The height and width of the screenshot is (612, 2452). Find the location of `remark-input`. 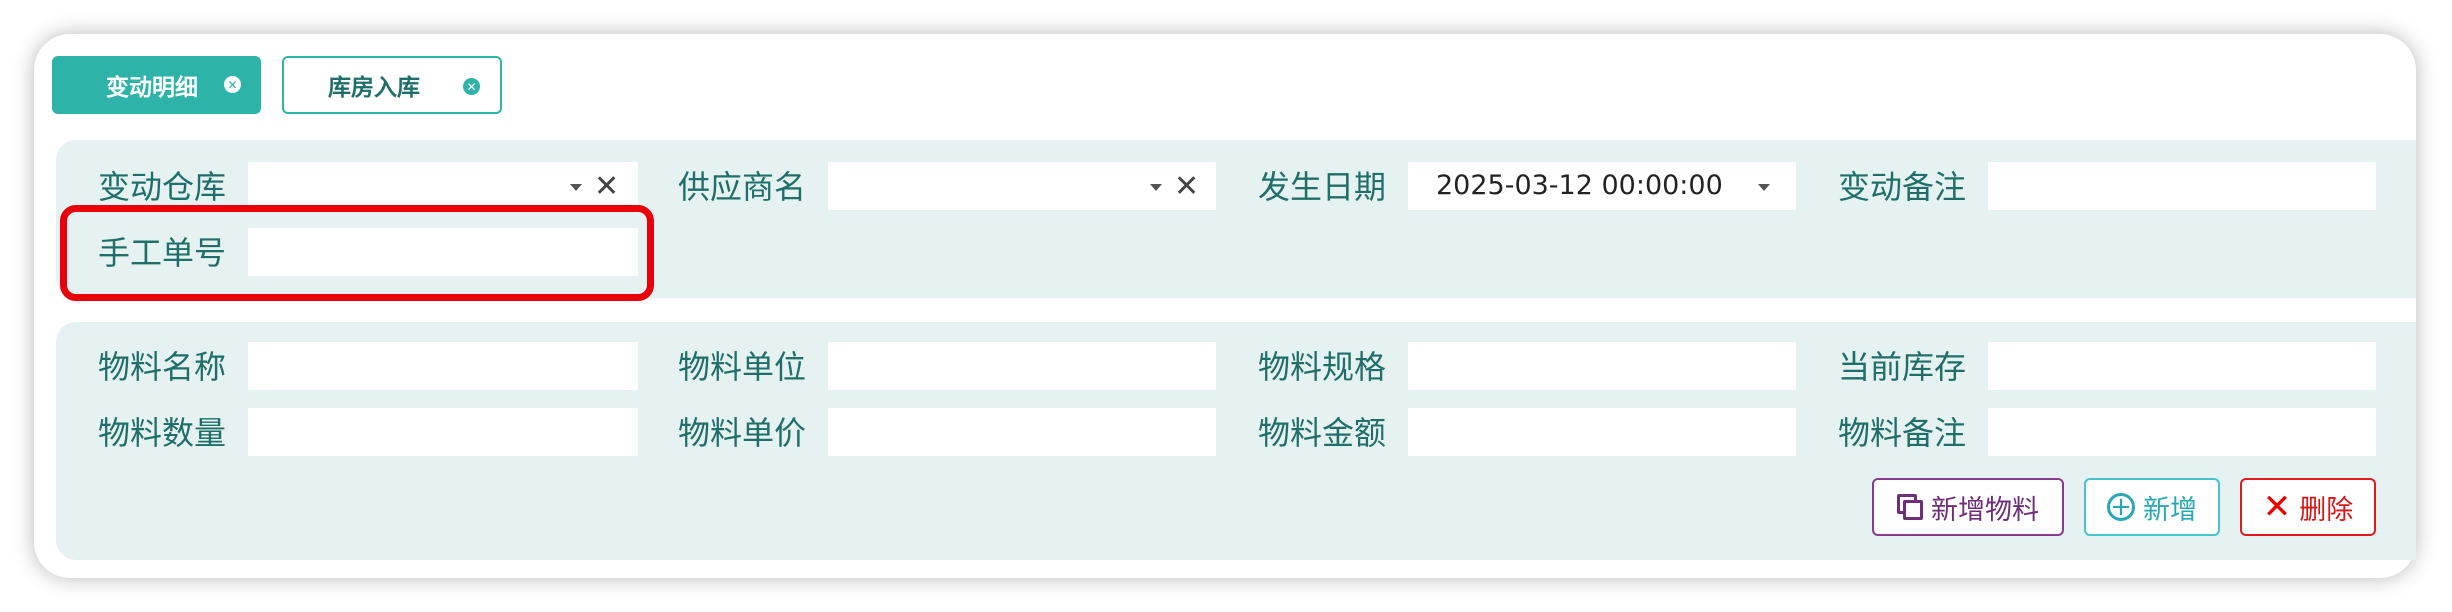

remark-input is located at coordinates (2182, 186).